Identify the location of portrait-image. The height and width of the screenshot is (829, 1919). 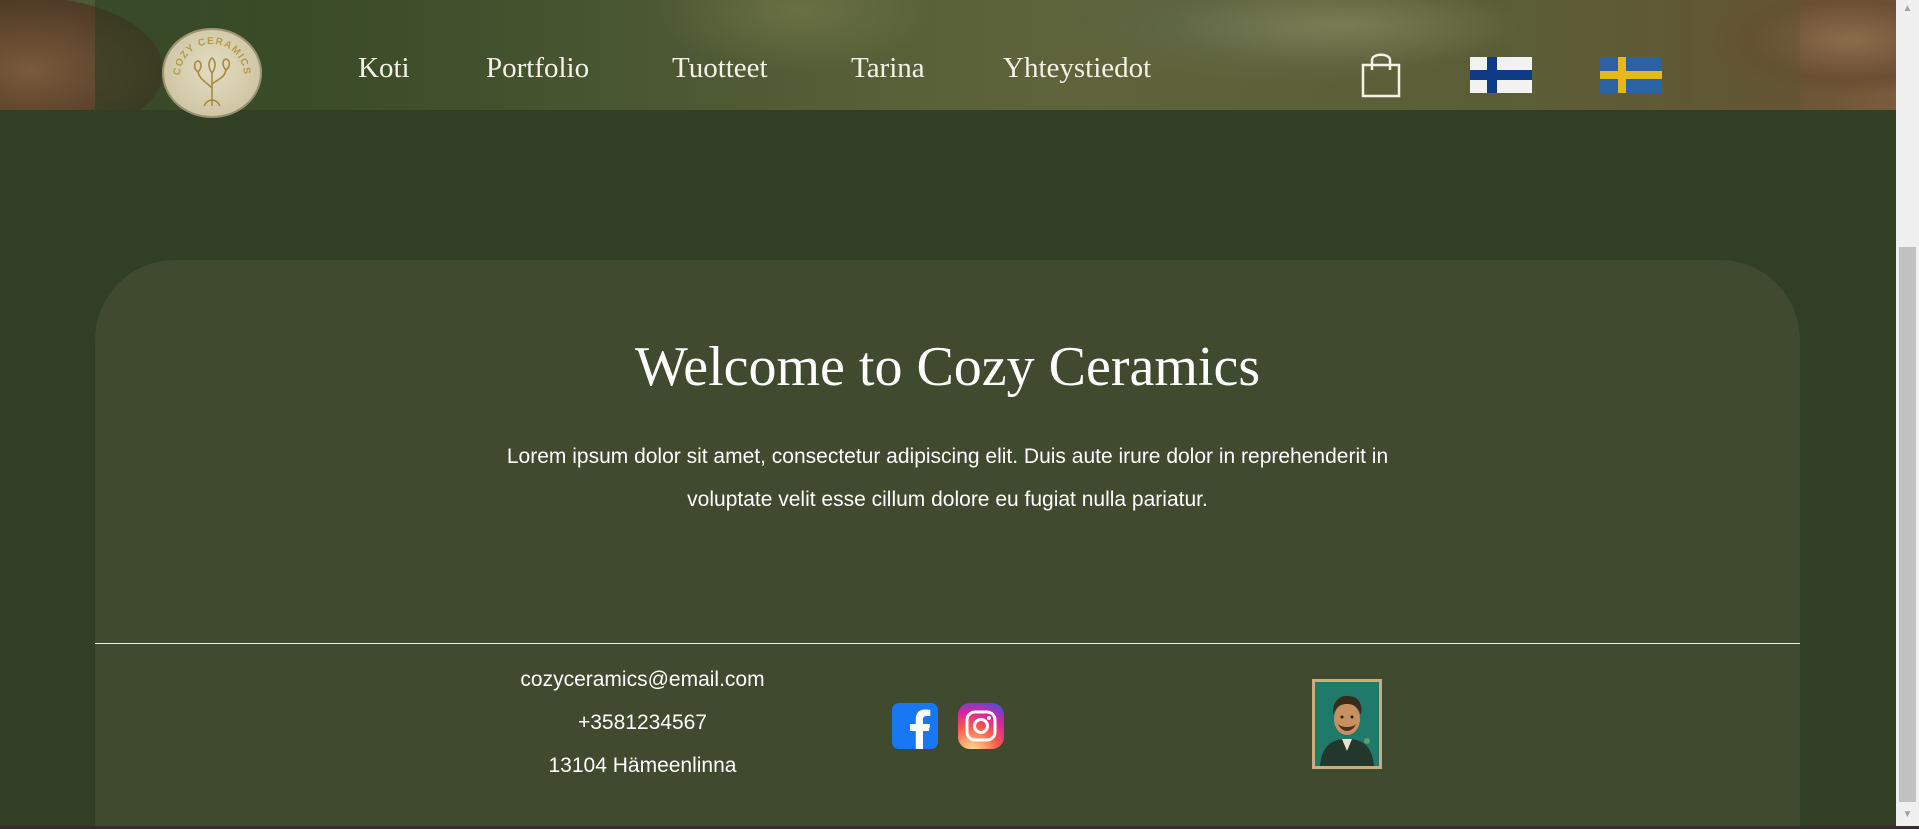
(1347, 724).